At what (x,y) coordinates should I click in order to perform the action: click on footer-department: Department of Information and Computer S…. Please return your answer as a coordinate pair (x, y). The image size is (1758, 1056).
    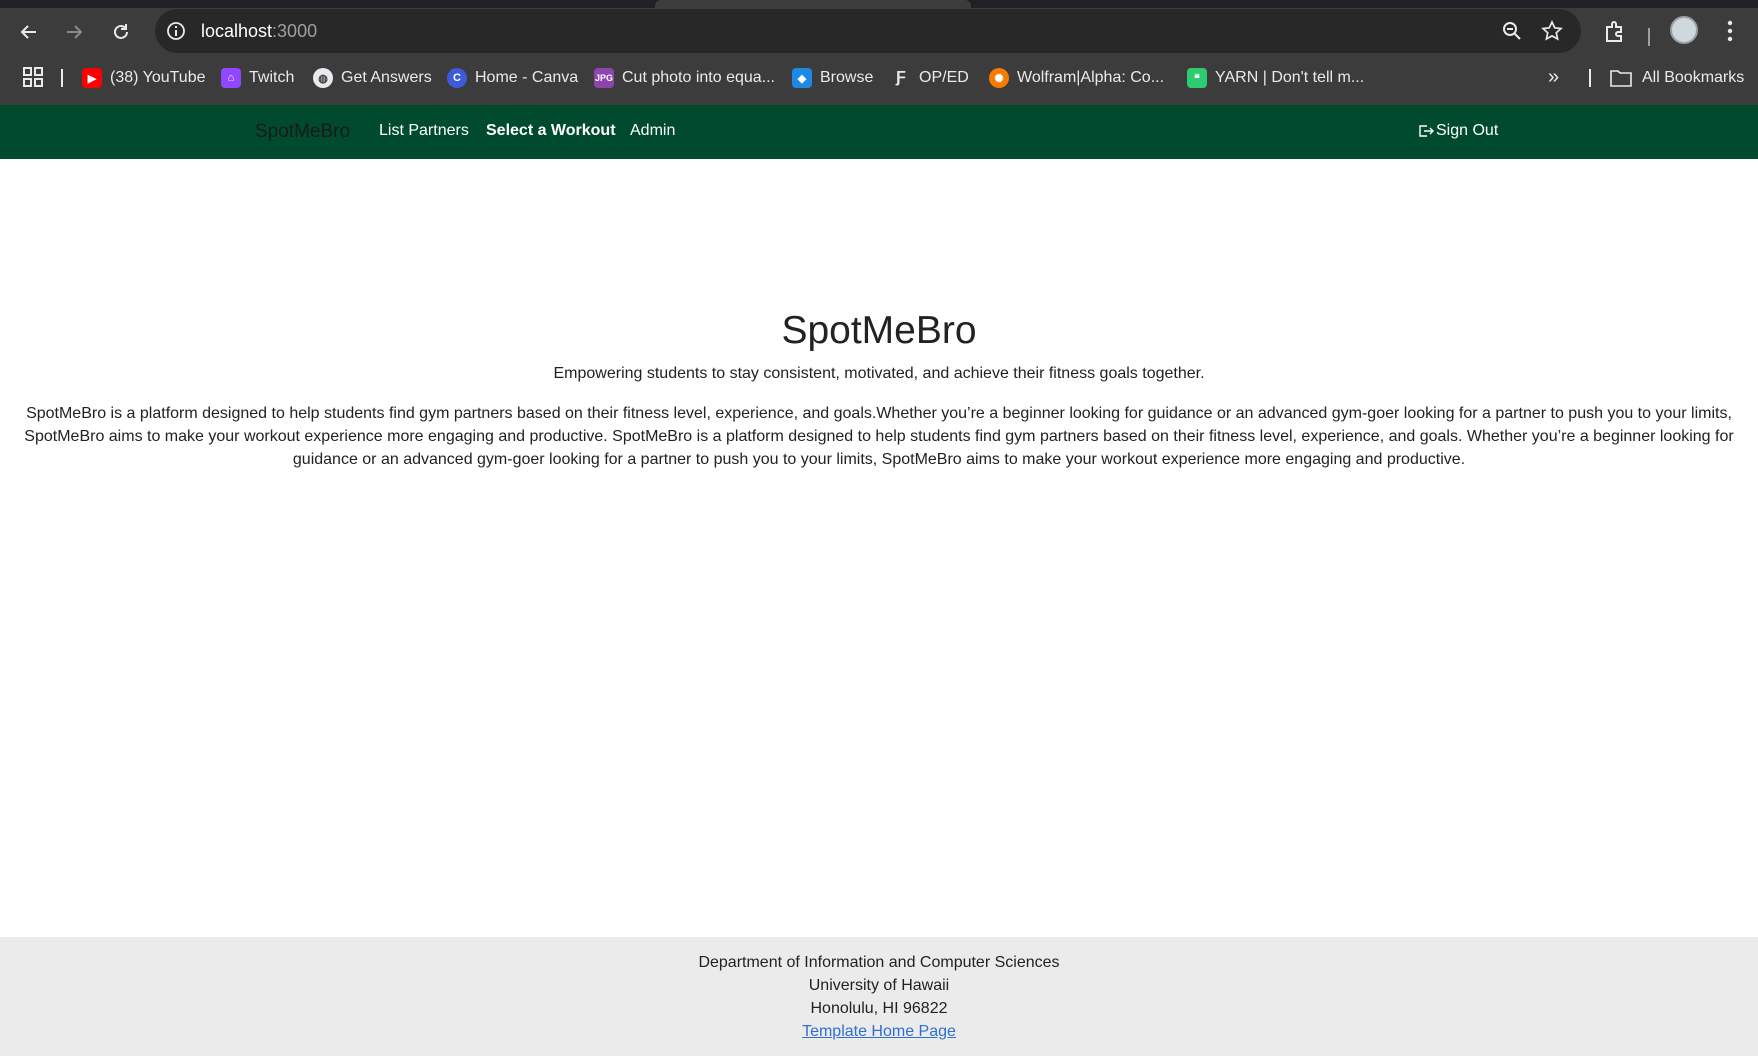
    Looking at the image, I should click on (879, 962).